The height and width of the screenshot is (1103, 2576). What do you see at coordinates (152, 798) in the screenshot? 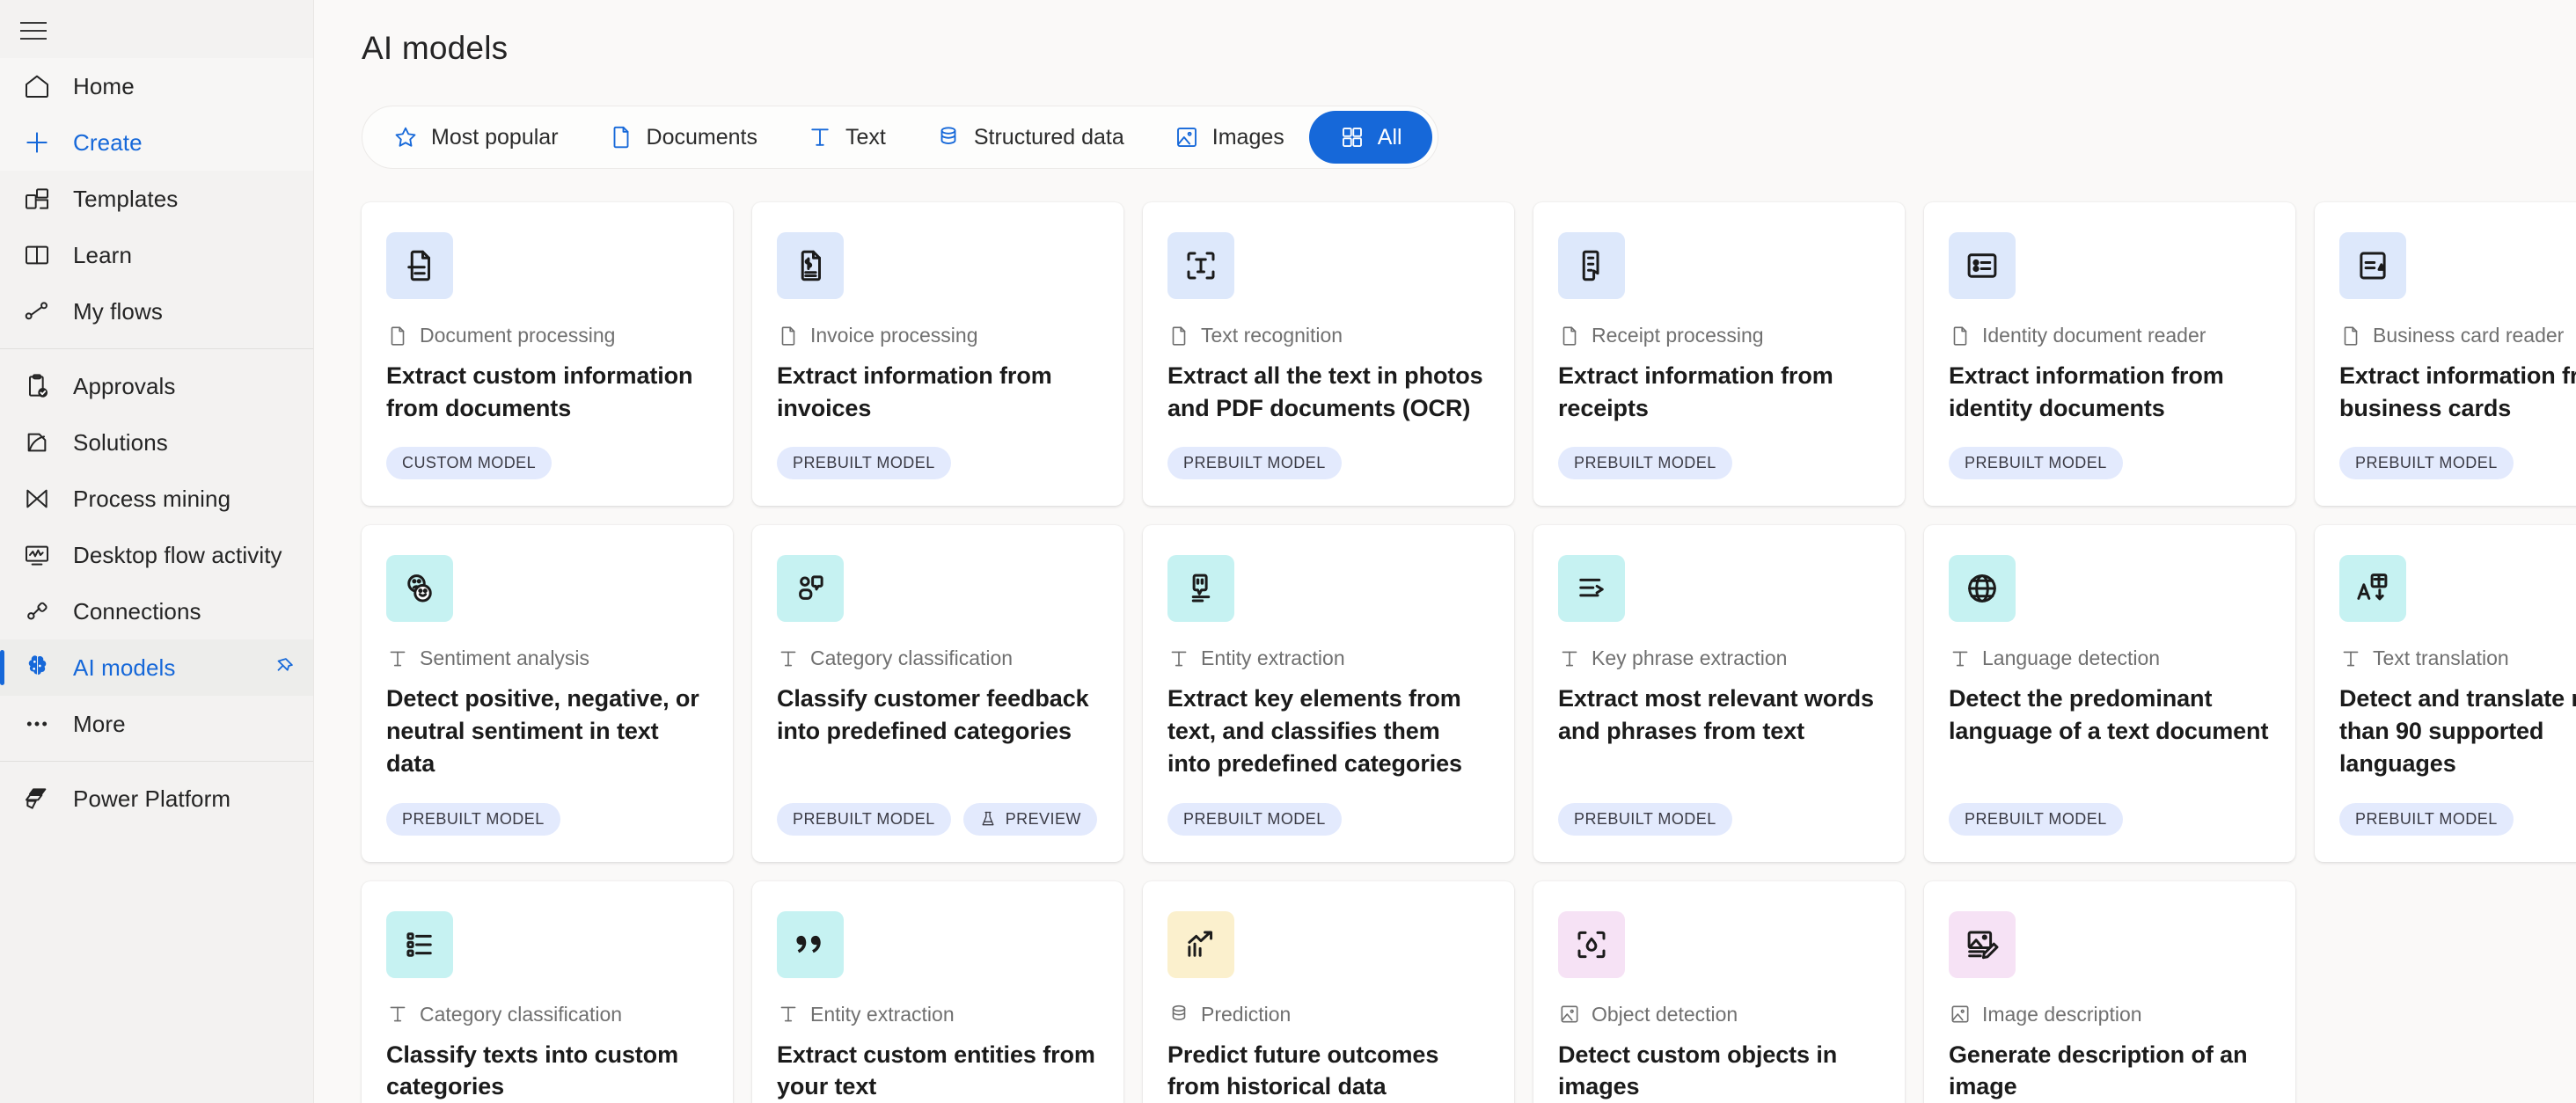
I see `sidebar-item-label: Power Platform` at bounding box center [152, 798].